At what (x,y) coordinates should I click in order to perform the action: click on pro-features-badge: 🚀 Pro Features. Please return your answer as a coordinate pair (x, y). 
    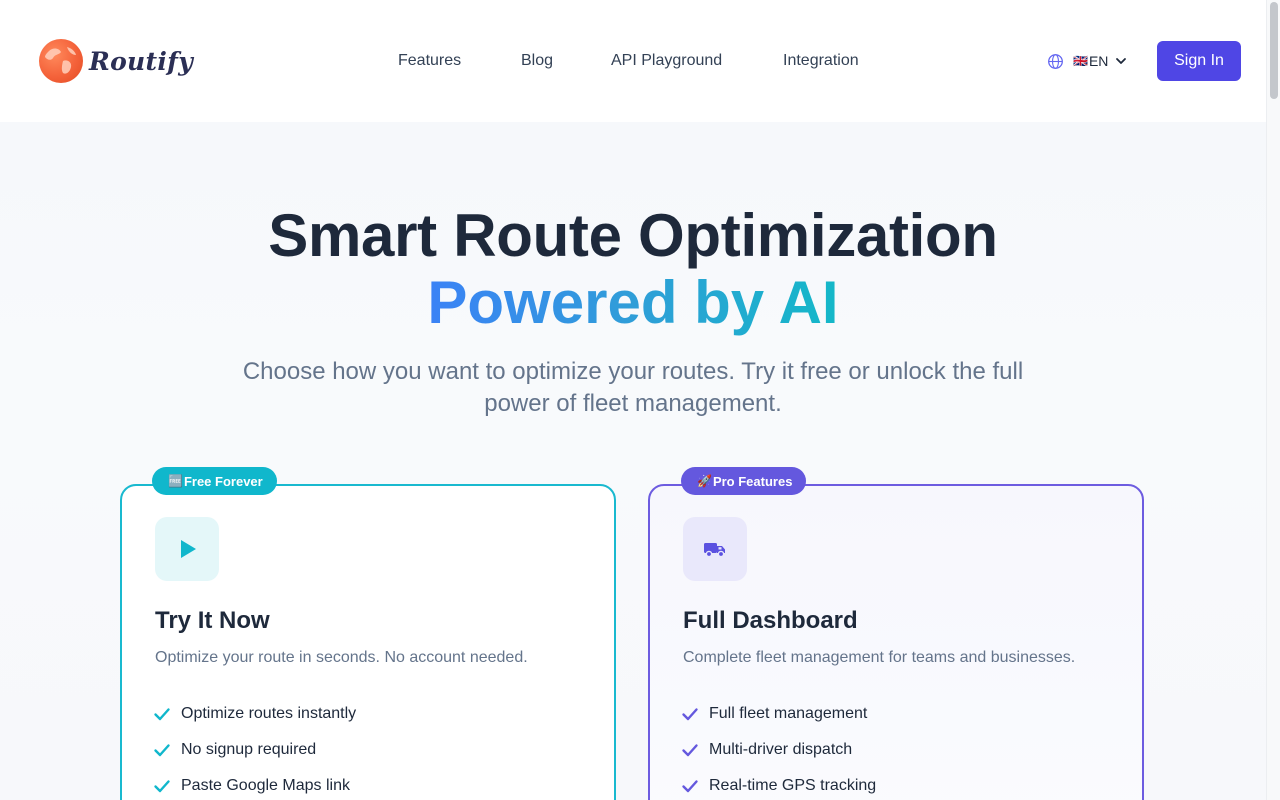
    Looking at the image, I should click on (744, 481).